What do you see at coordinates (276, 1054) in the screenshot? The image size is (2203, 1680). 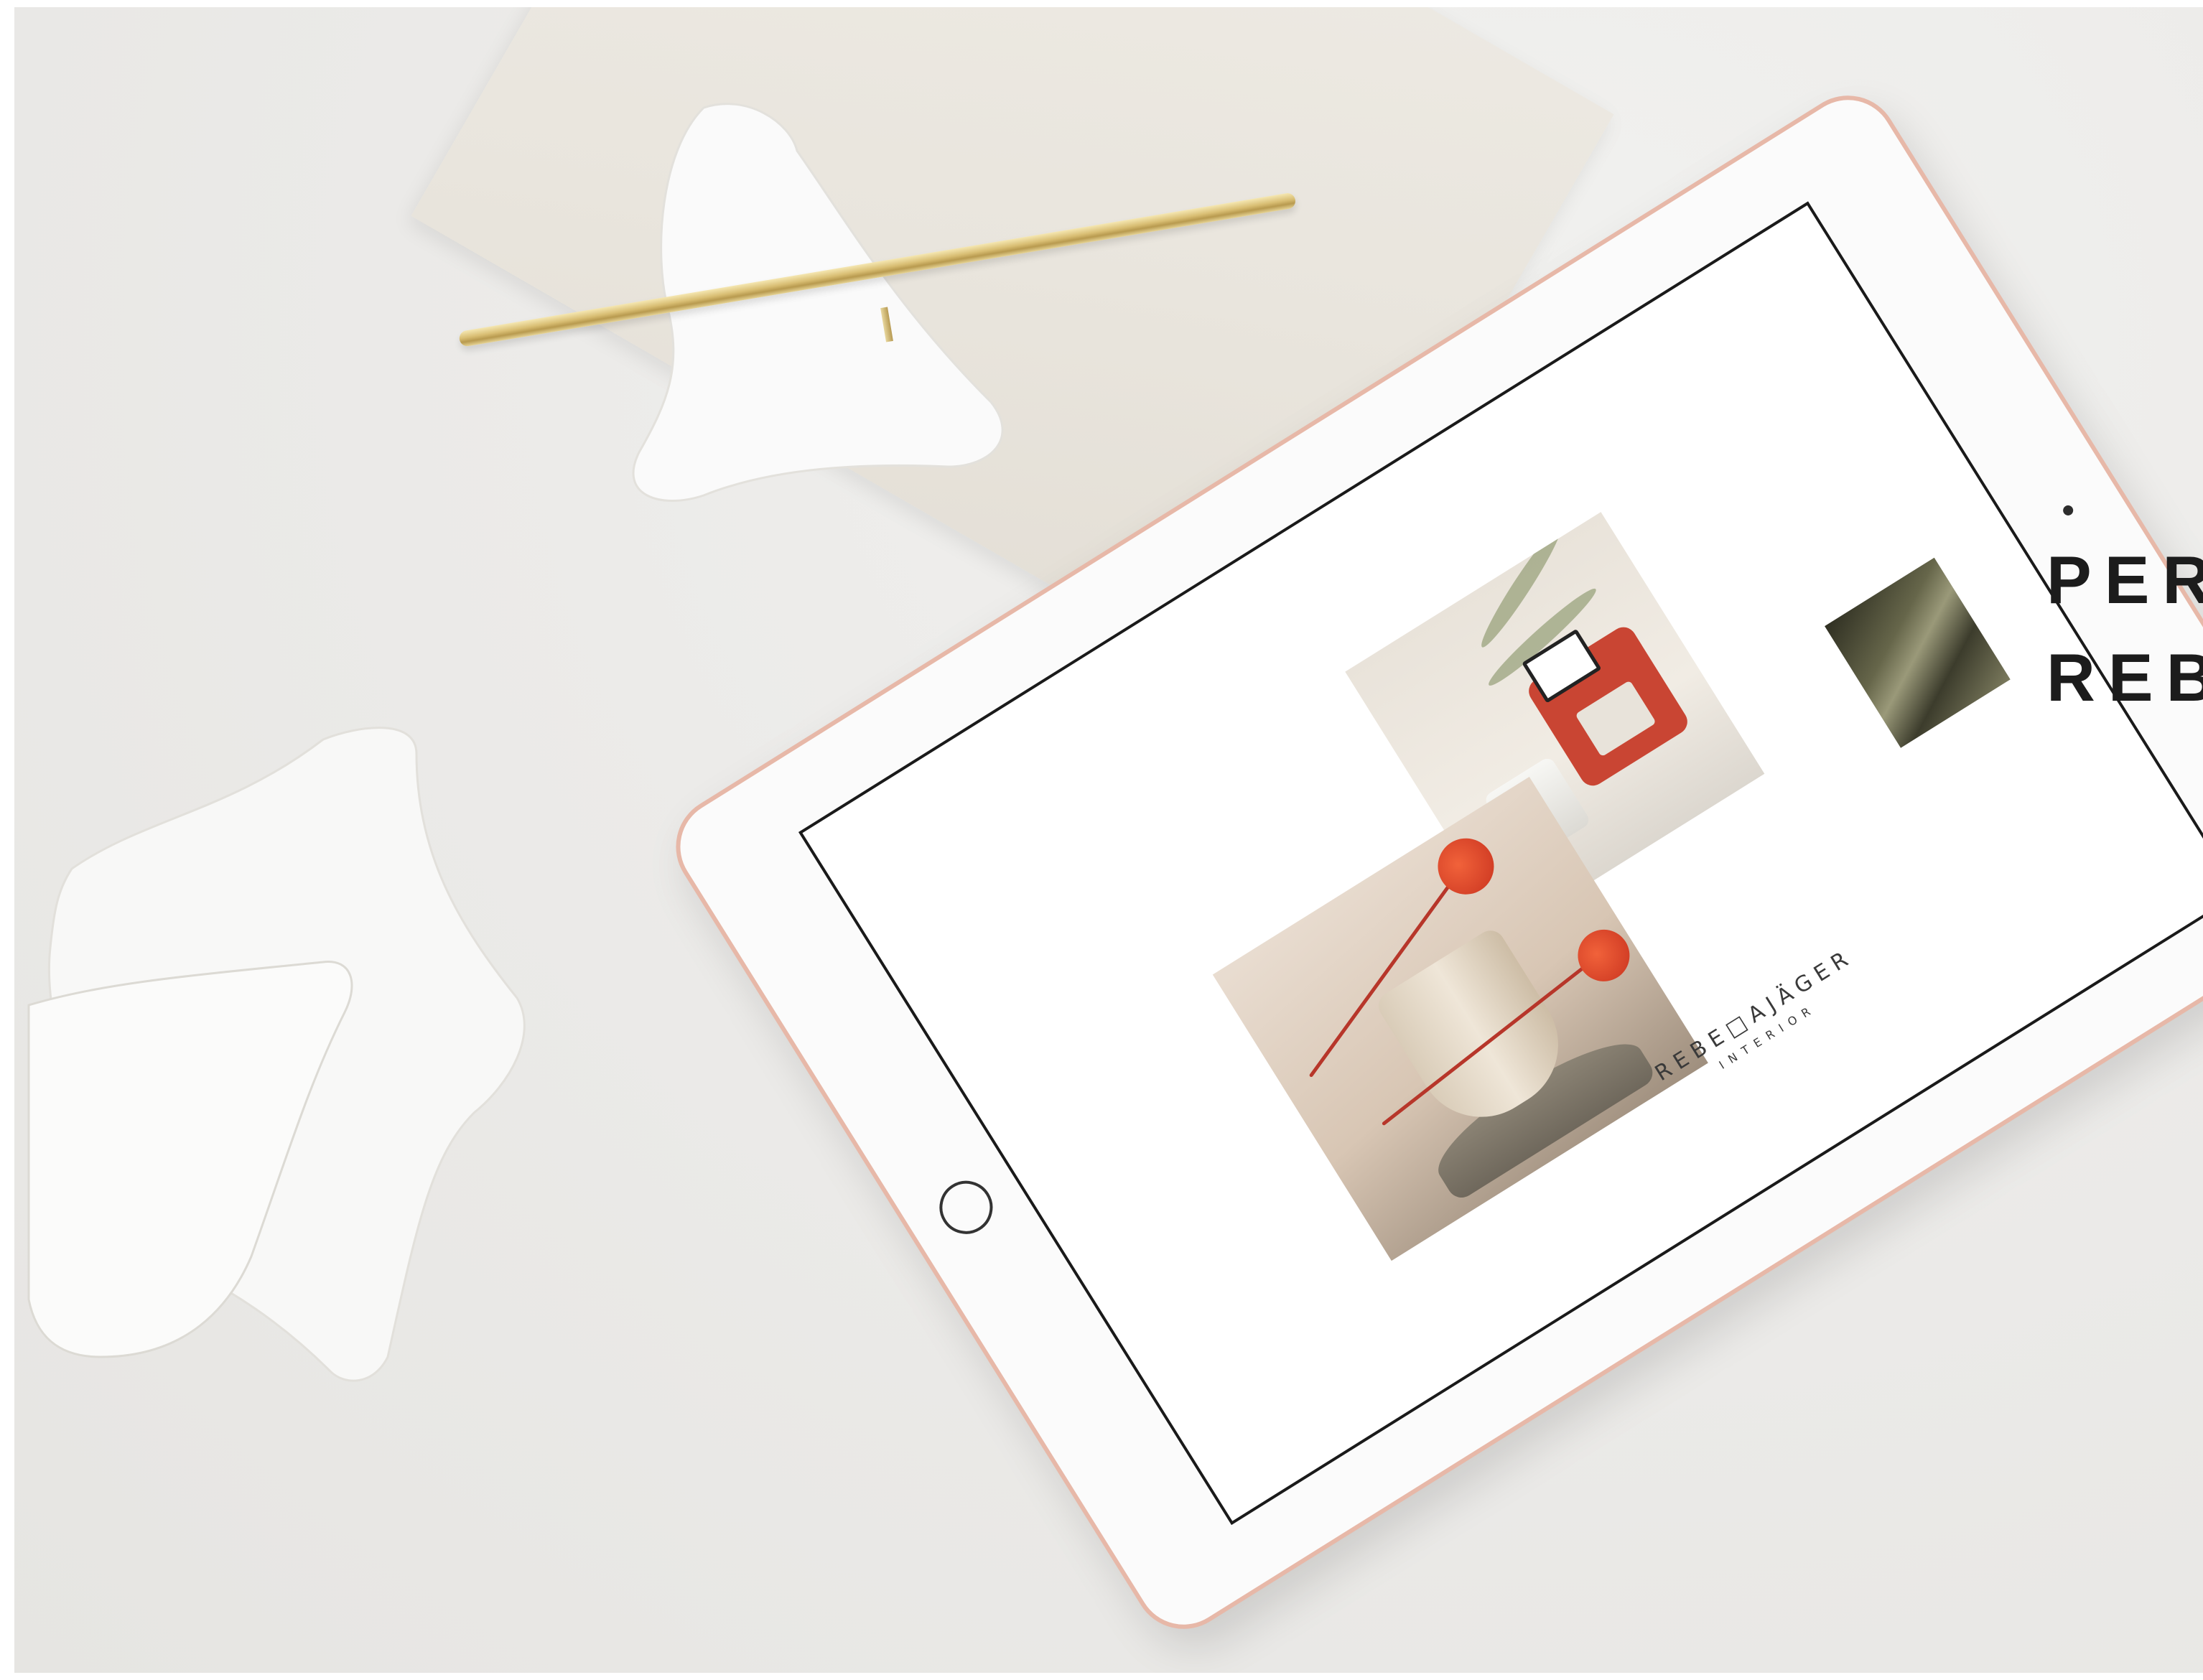 I see `ceramic-shard-left` at bounding box center [276, 1054].